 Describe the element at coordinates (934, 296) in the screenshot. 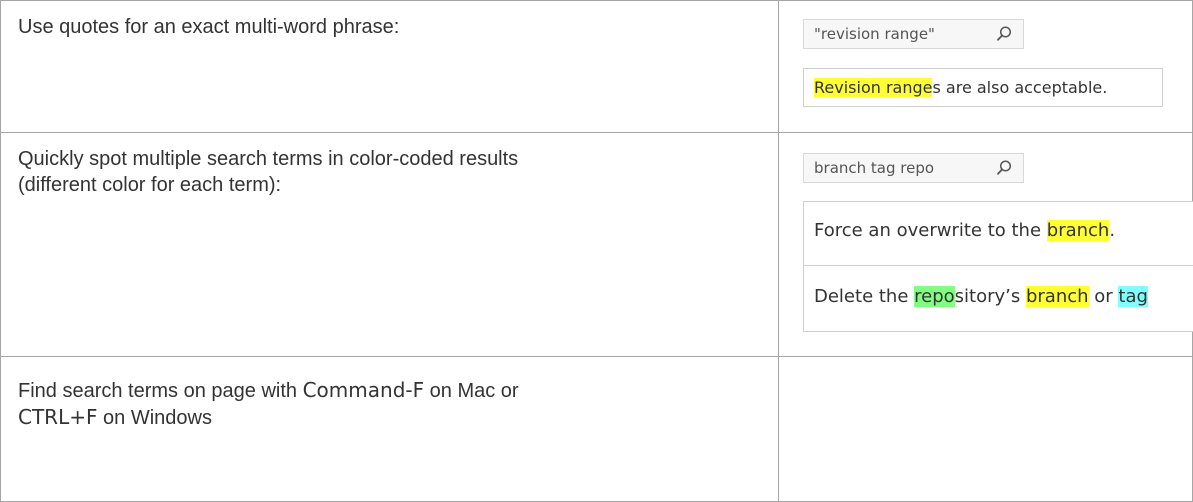

I see `highlighted-term: repo` at that location.